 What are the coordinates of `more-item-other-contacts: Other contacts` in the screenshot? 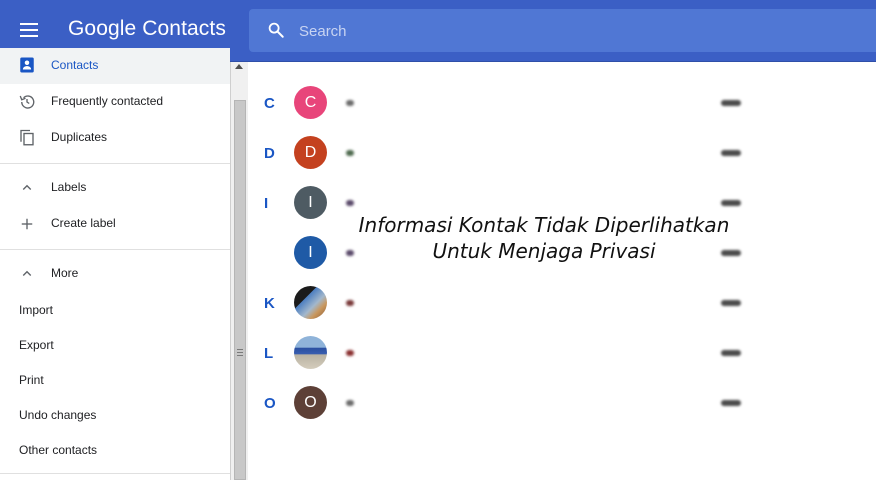 It's located at (58, 450).